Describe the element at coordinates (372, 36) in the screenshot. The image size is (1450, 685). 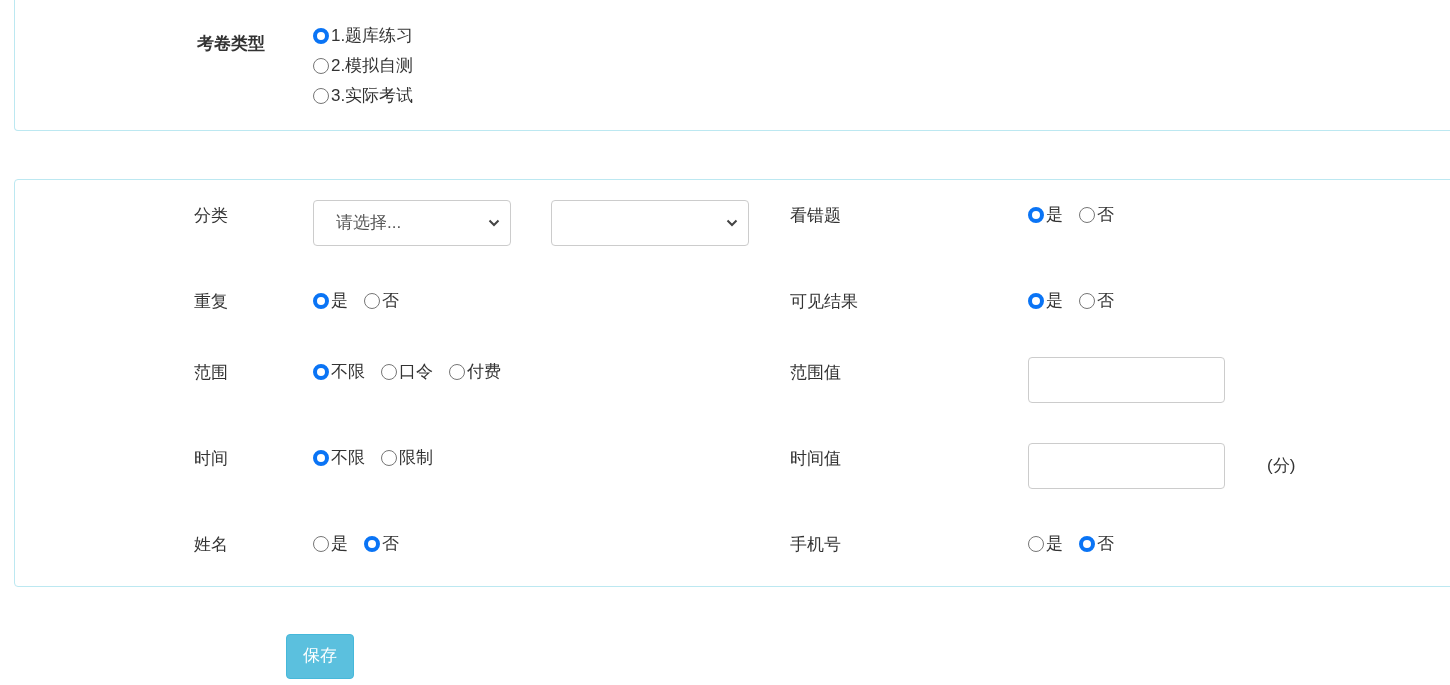
I see `option-label: 1.题库练习` at that location.